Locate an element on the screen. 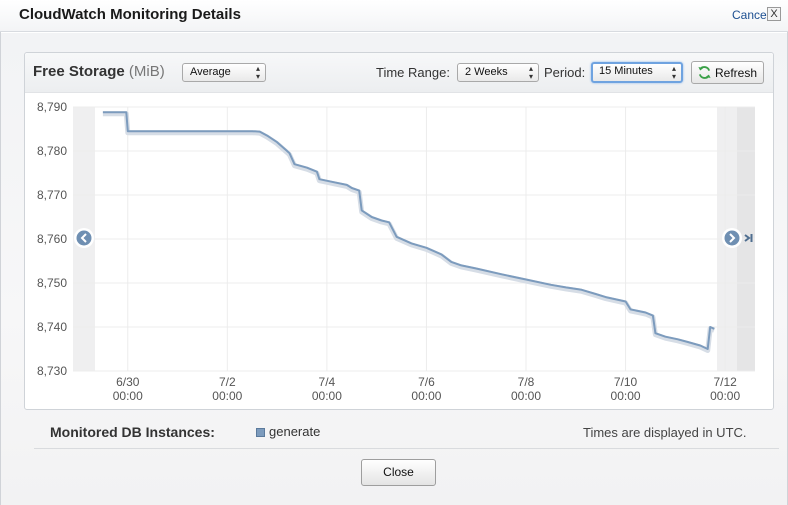 The width and height of the screenshot is (788, 505). legend-swatch is located at coordinates (260, 432).